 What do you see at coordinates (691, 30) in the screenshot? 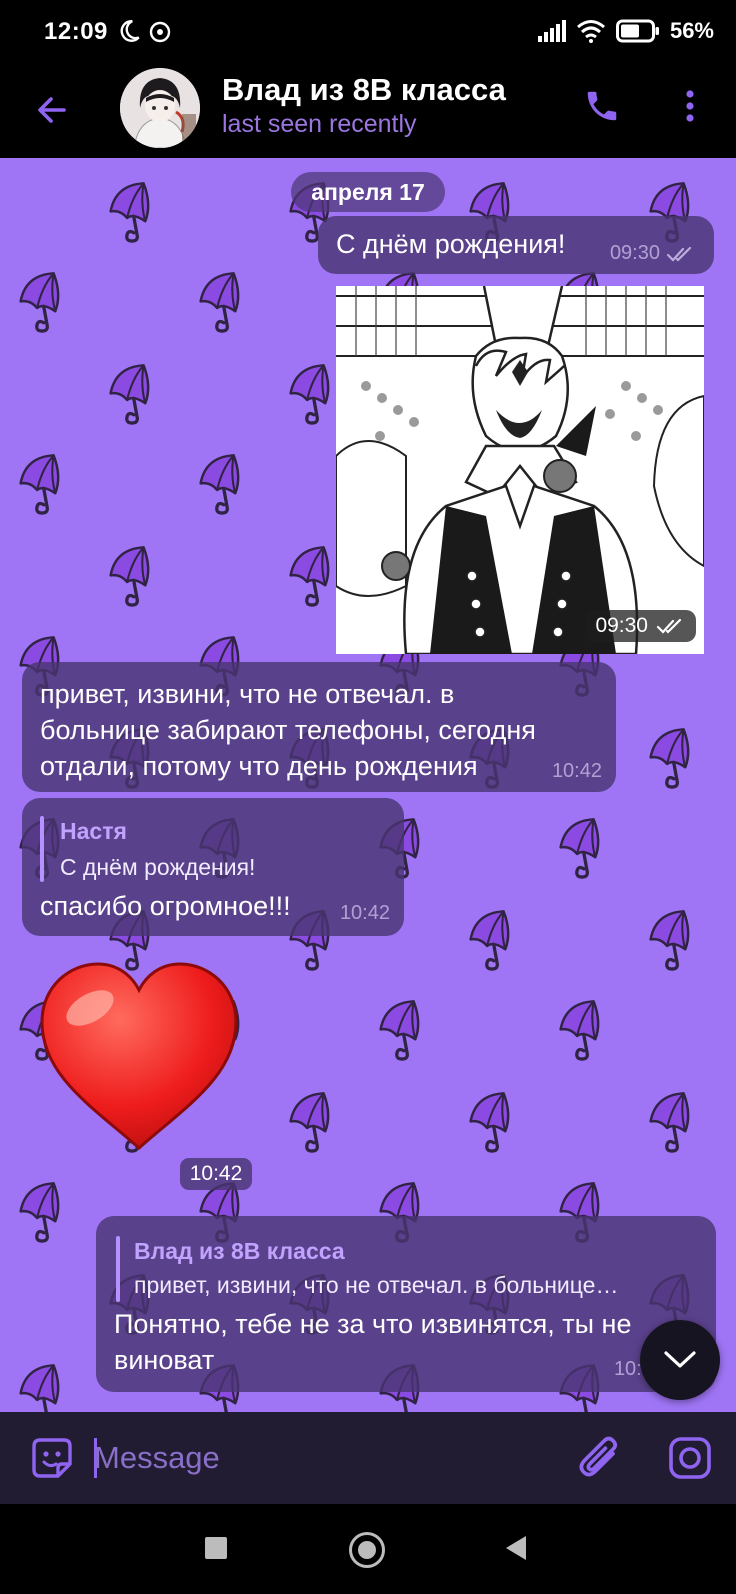
I see `battery-percent: 56%` at bounding box center [691, 30].